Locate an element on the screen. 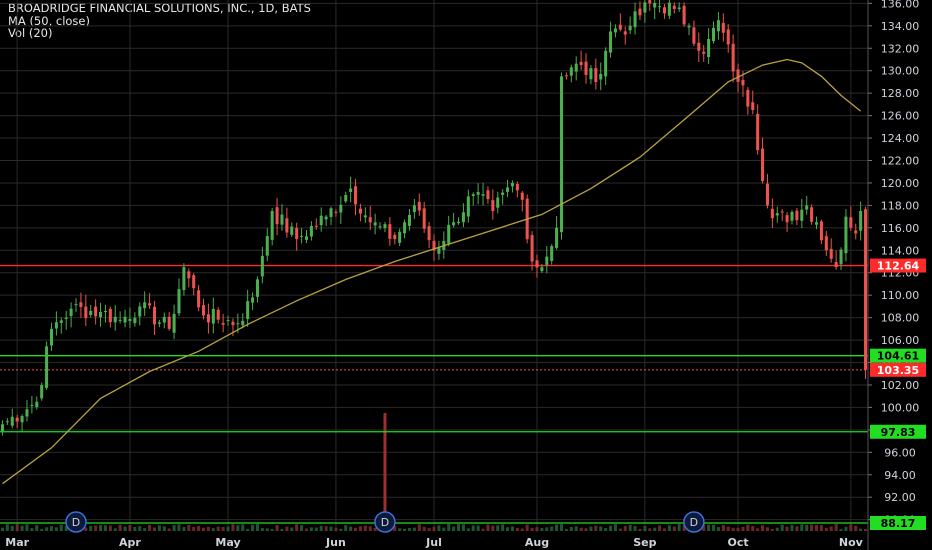 The height and width of the screenshot is (550, 932). x-tick-label: Jul is located at coordinates (433, 542).